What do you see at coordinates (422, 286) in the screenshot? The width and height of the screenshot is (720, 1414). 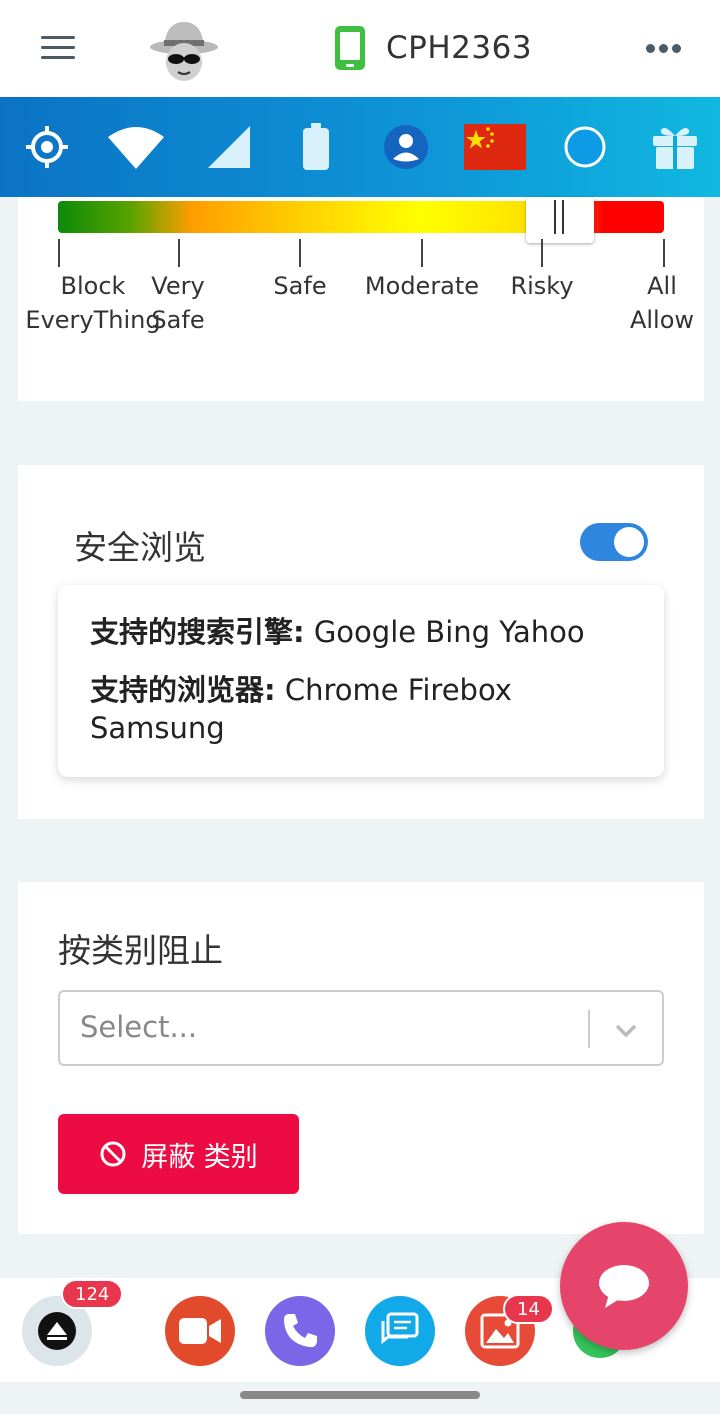 I see `slider-label-moderate: Moderate` at bounding box center [422, 286].